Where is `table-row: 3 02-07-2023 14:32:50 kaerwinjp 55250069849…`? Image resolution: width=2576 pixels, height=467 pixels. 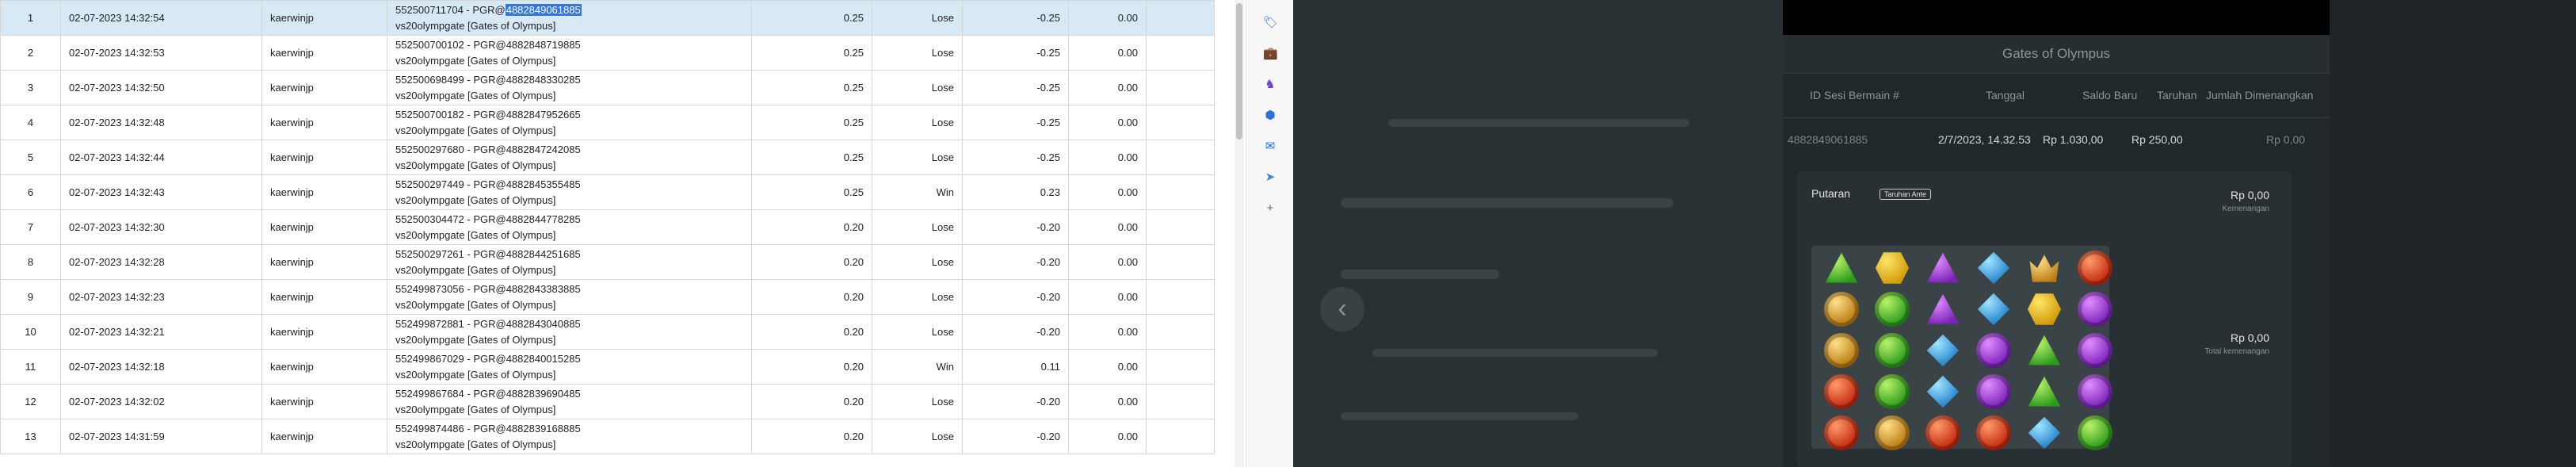 table-row: 3 02-07-2023 14:32:50 kaerwinjp 55250069849… is located at coordinates (607, 87).